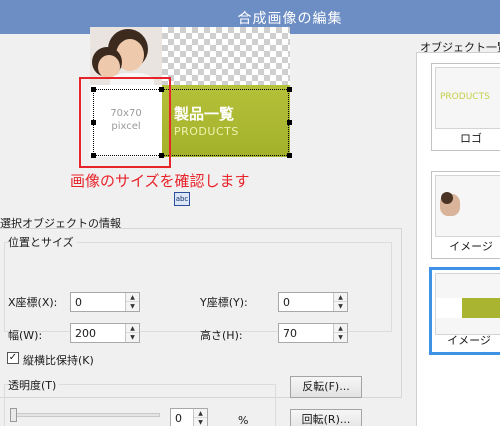 The image size is (500, 426). I want to click on object-card-photo: イメージ, so click(465, 215).